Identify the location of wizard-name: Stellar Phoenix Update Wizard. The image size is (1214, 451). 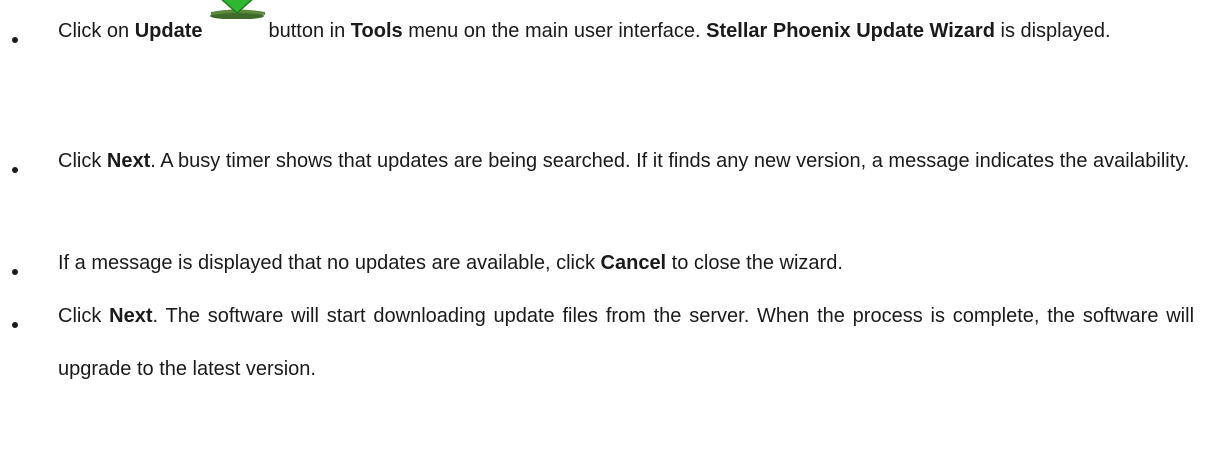
(850, 31).